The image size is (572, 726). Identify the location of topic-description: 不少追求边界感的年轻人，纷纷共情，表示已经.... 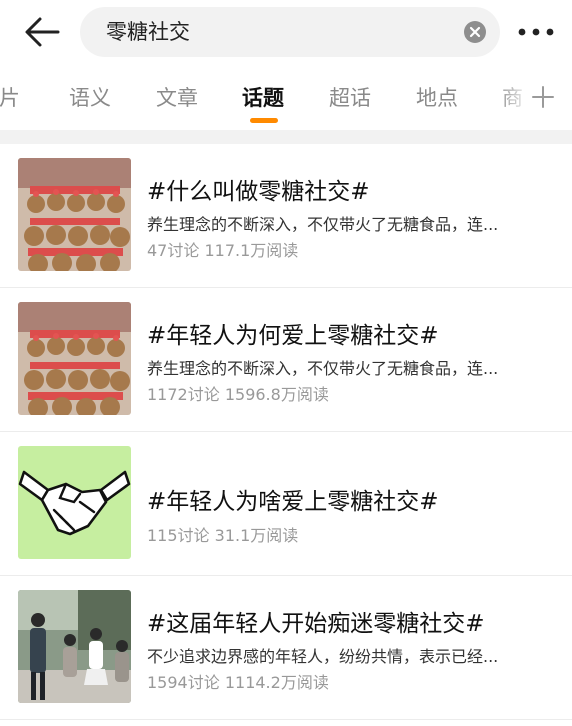
(323, 656).